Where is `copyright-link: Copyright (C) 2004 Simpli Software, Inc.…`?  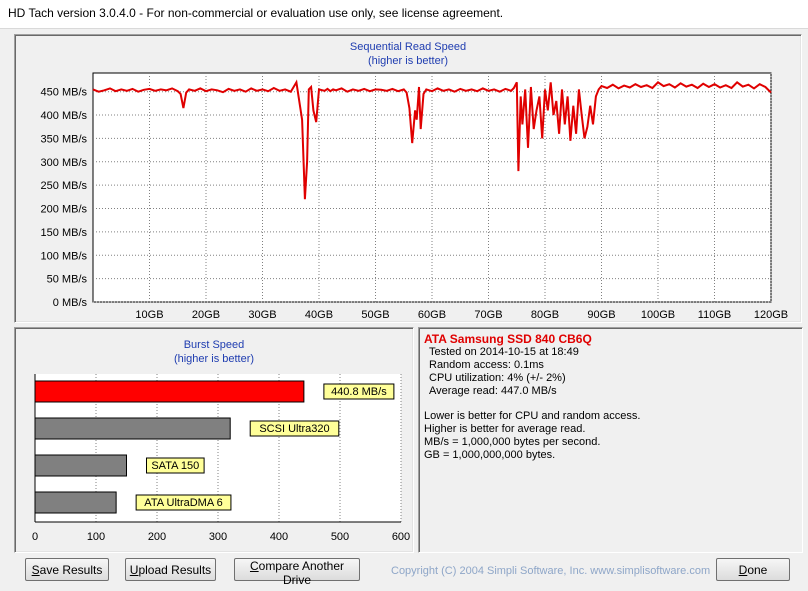 copyright-link: Copyright (C) 2004 Simpli Software, Inc.… is located at coordinates (550, 571).